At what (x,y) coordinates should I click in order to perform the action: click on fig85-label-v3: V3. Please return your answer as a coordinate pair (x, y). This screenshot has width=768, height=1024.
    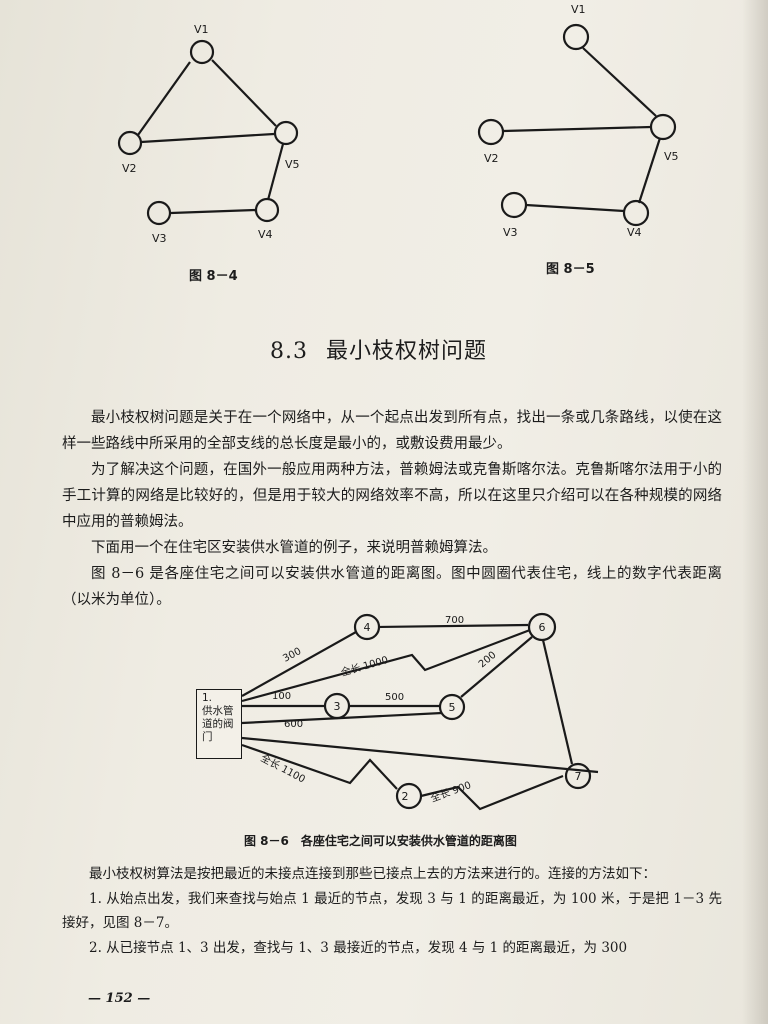
    Looking at the image, I should click on (510, 232).